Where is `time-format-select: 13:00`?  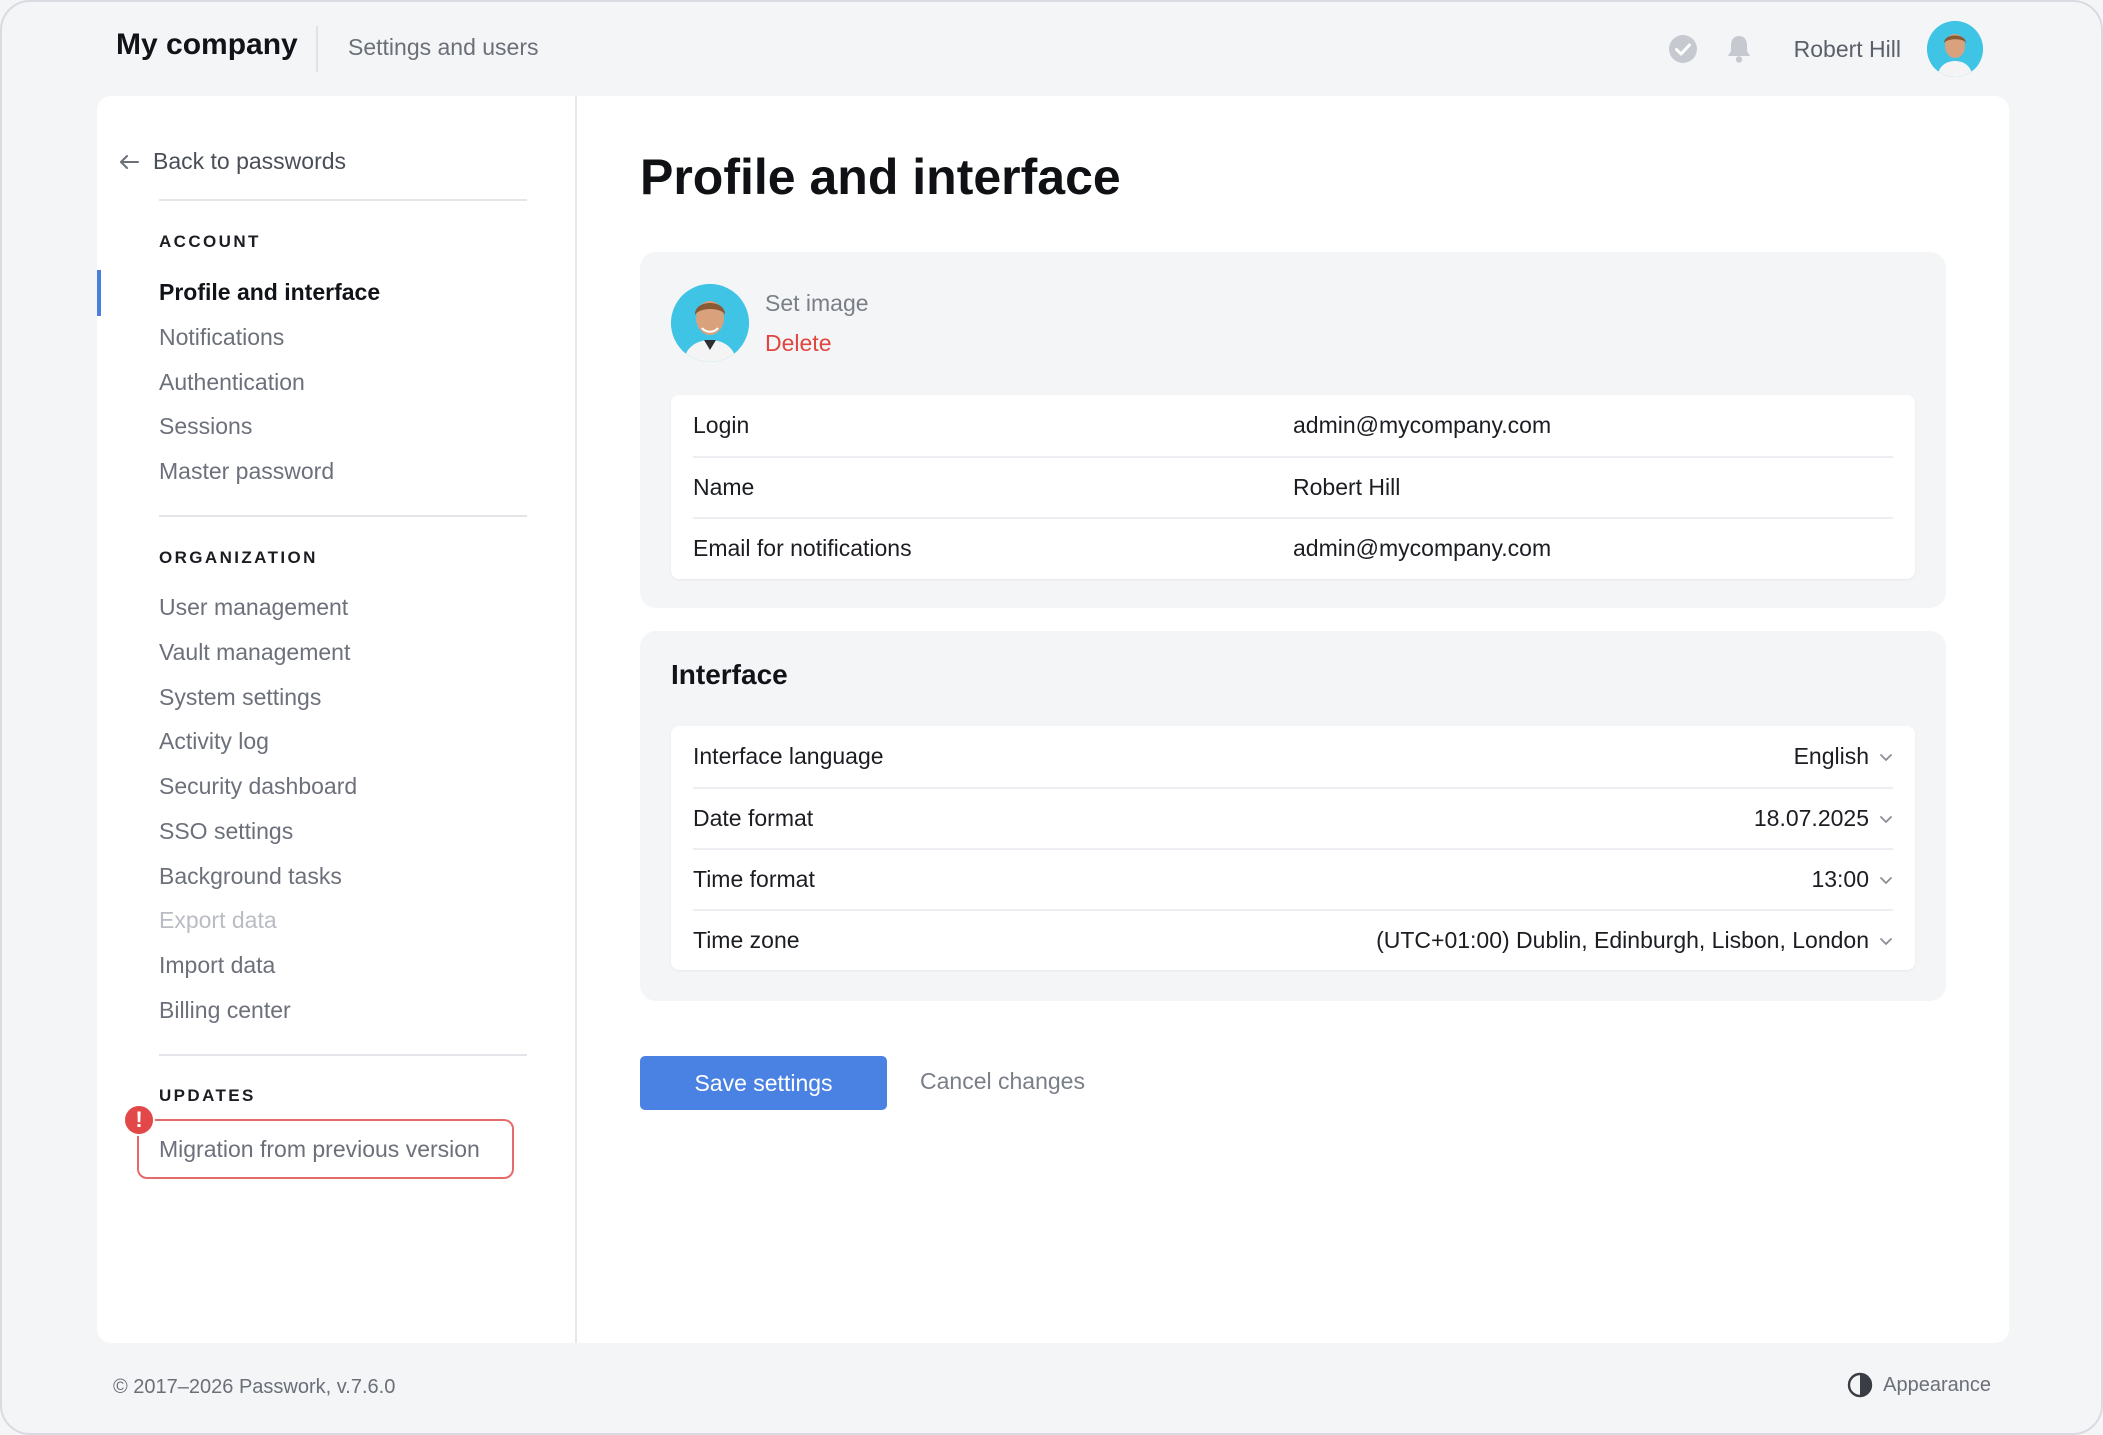 time-format-select: 13:00 is located at coordinates (1852, 879).